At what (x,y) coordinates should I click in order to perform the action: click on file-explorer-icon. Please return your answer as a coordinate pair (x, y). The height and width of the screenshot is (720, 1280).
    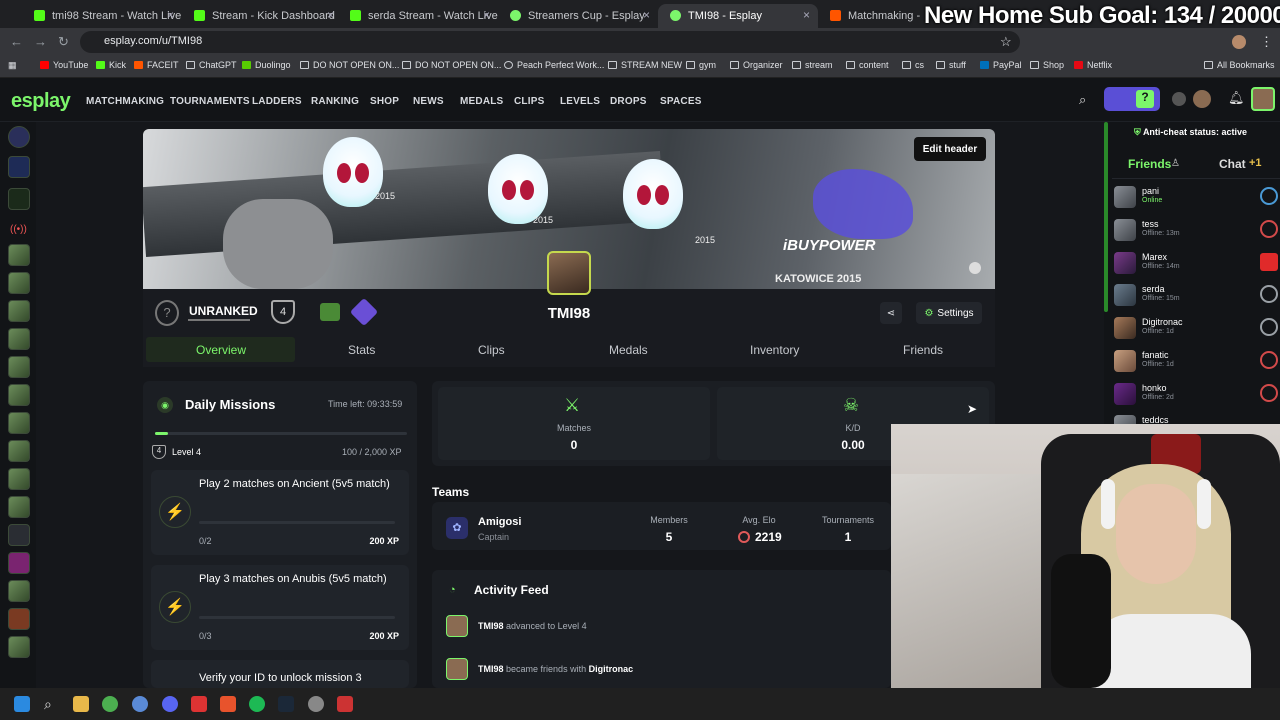
    Looking at the image, I should click on (81, 704).